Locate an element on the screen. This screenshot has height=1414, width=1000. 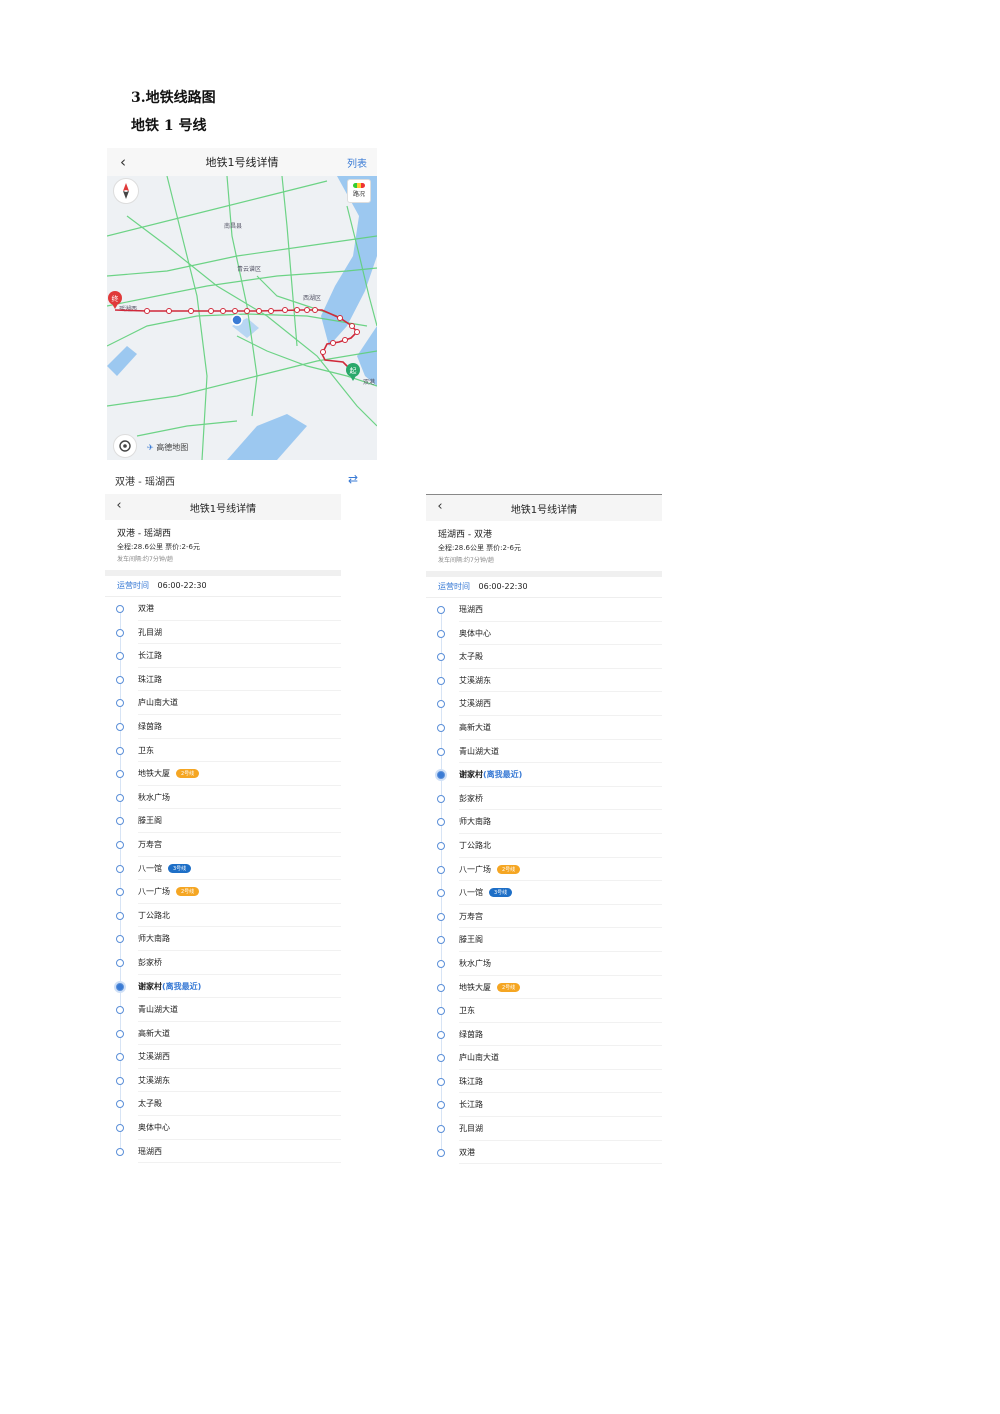
compass-icon is located at coordinates (126, 191).